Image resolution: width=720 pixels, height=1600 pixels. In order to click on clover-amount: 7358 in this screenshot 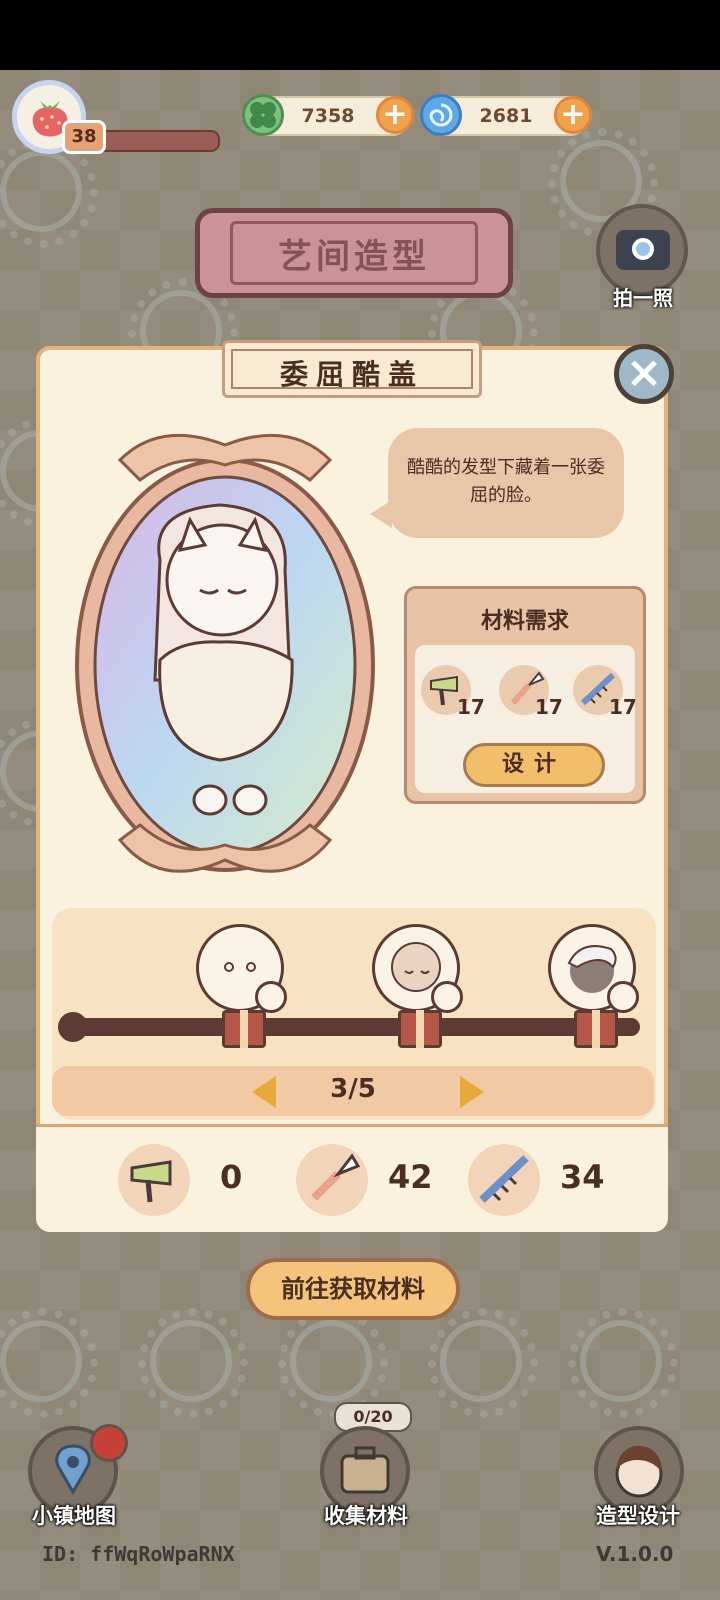, I will do `click(328, 116)`.